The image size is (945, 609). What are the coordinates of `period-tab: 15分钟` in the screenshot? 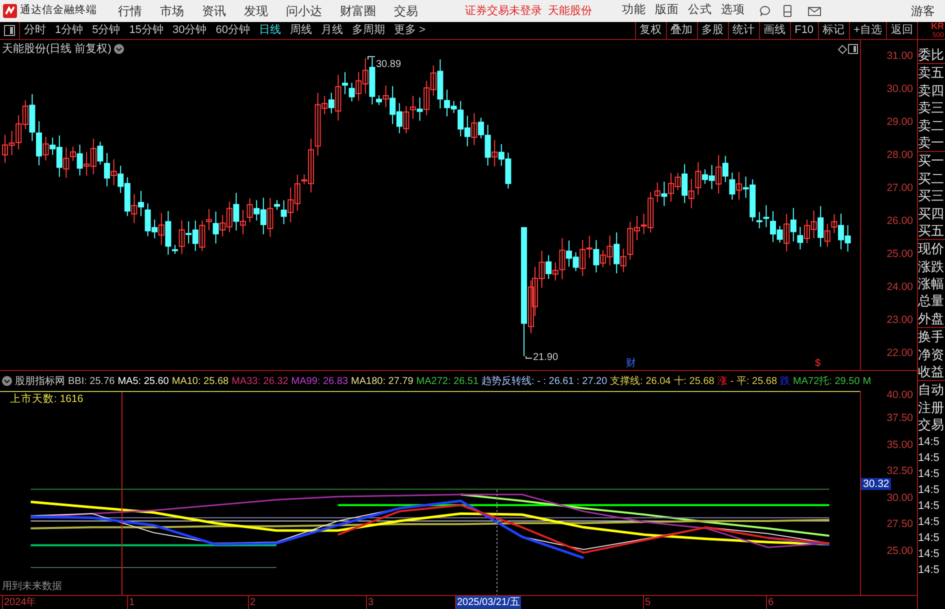 It's located at (146, 30).